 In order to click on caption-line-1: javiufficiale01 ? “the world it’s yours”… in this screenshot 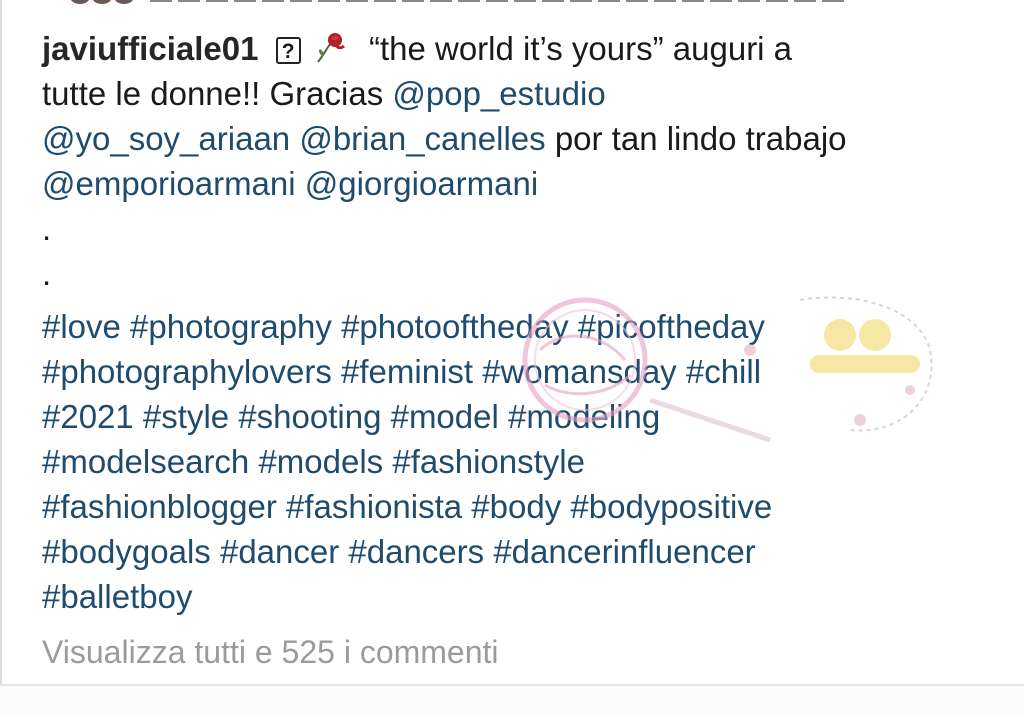, I will do `click(522, 48)`.